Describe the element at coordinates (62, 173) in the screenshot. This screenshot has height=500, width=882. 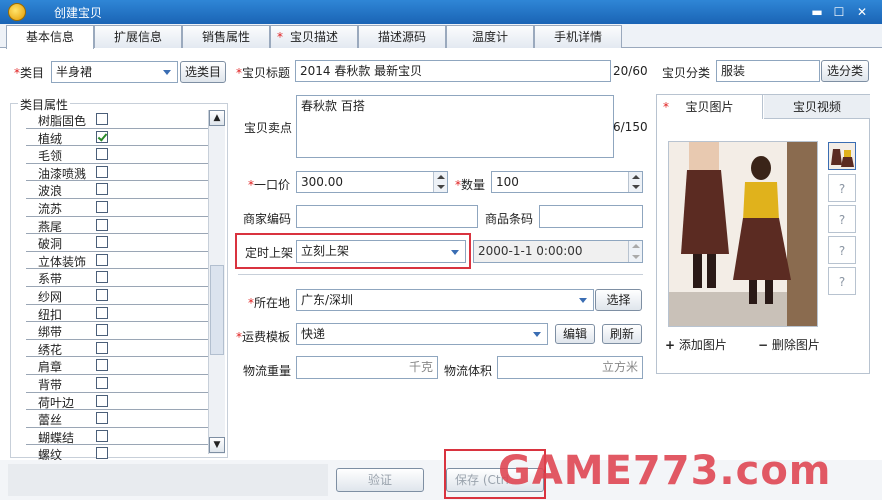
I see `attribute-name: 油漆喷溅` at that location.